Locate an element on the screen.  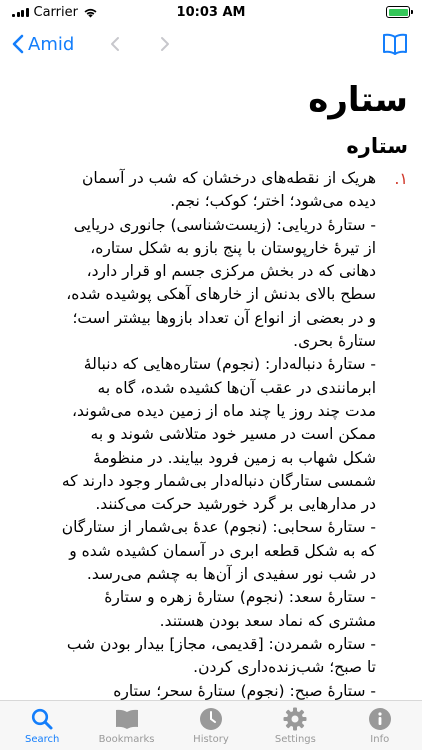
info-icon is located at coordinates (380, 719).